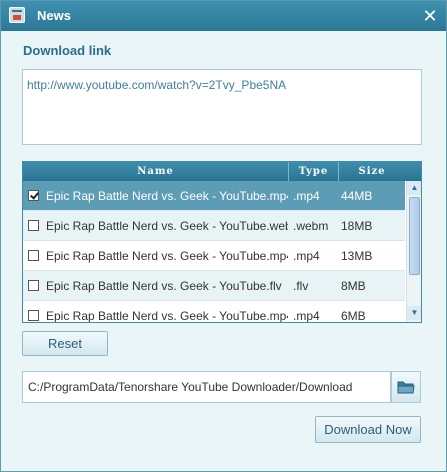 This screenshot has height=472, width=447. I want to click on file-type: .webm, so click(311, 226).